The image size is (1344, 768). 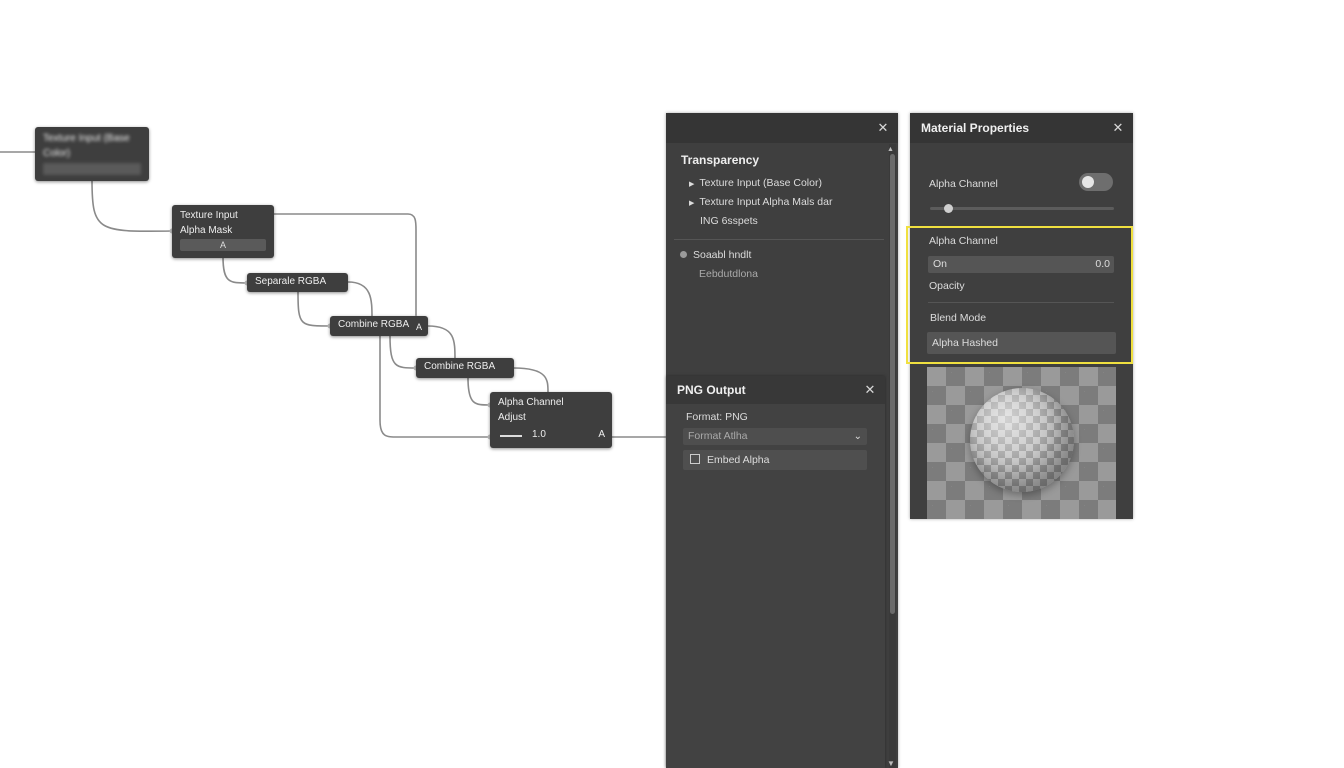 What do you see at coordinates (892, 384) in the screenshot?
I see `scrollbar-thumb` at bounding box center [892, 384].